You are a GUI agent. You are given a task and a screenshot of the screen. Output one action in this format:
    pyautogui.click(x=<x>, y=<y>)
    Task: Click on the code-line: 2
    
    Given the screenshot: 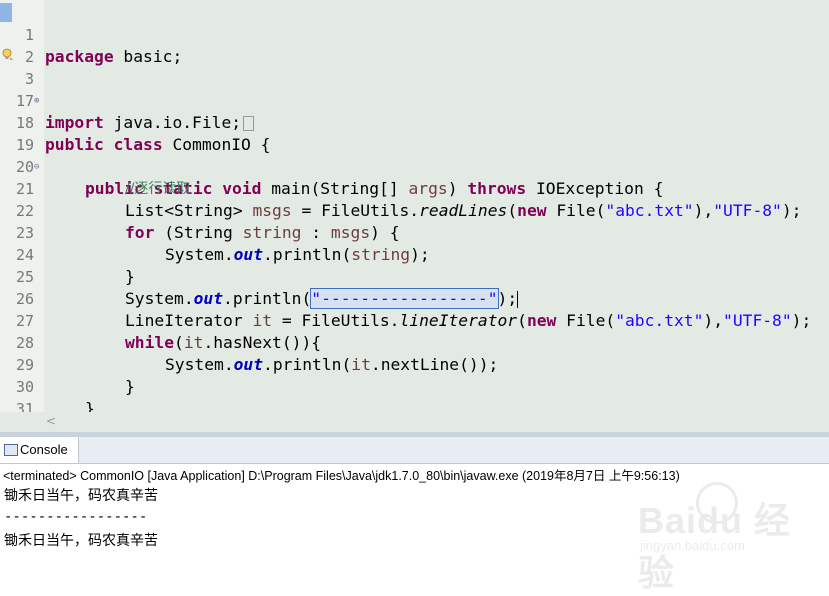 What is the action you would take?
    pyautogui.click(x=414, y=45)
    